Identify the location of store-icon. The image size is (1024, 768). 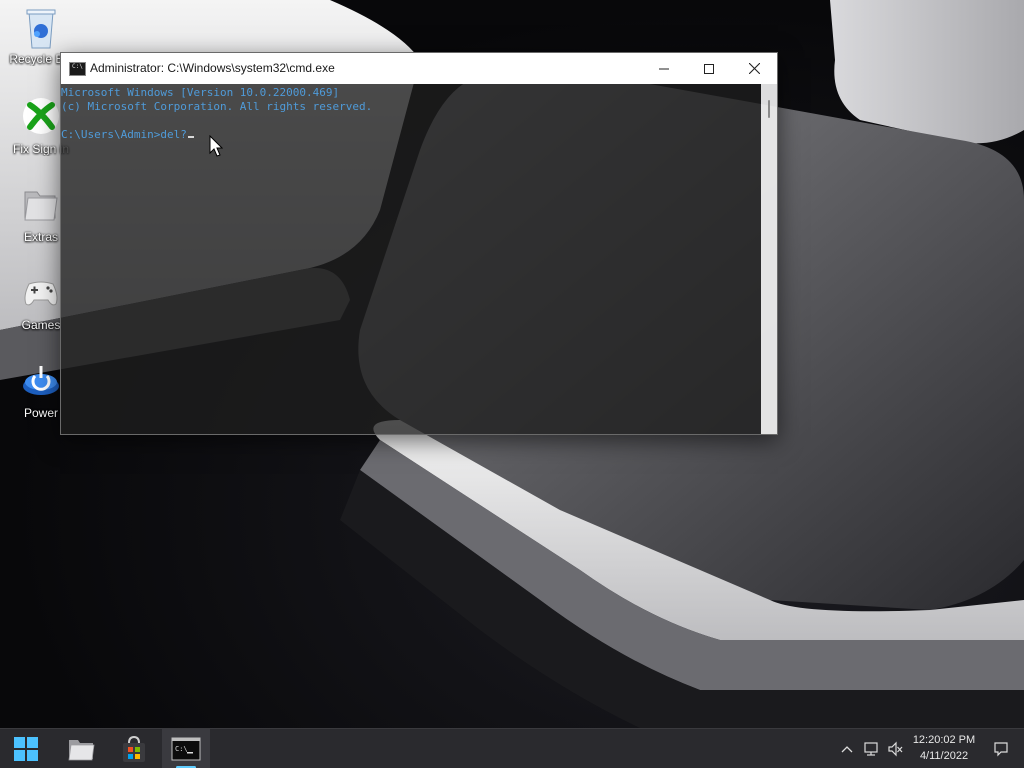
(134, 748).